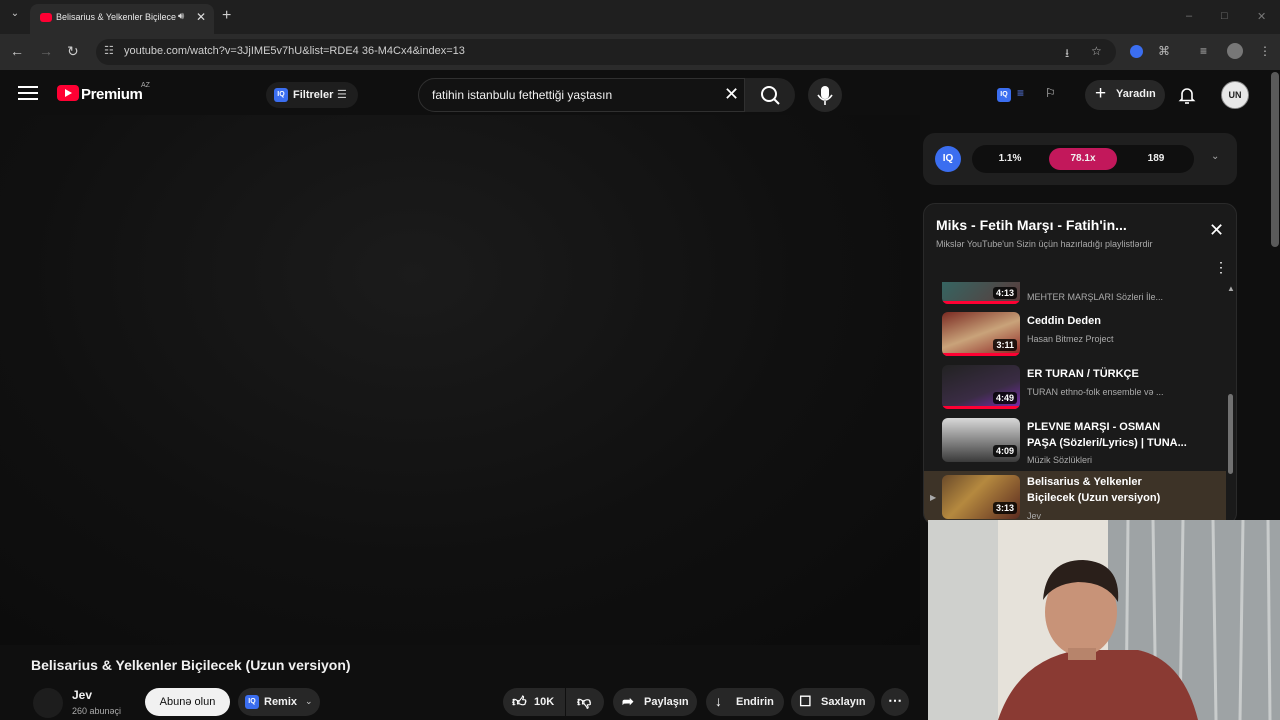  What do you see at coordinates (544, 702) in the screenshot?
I see `like-count: 10K` at bounding box center [544, 702].